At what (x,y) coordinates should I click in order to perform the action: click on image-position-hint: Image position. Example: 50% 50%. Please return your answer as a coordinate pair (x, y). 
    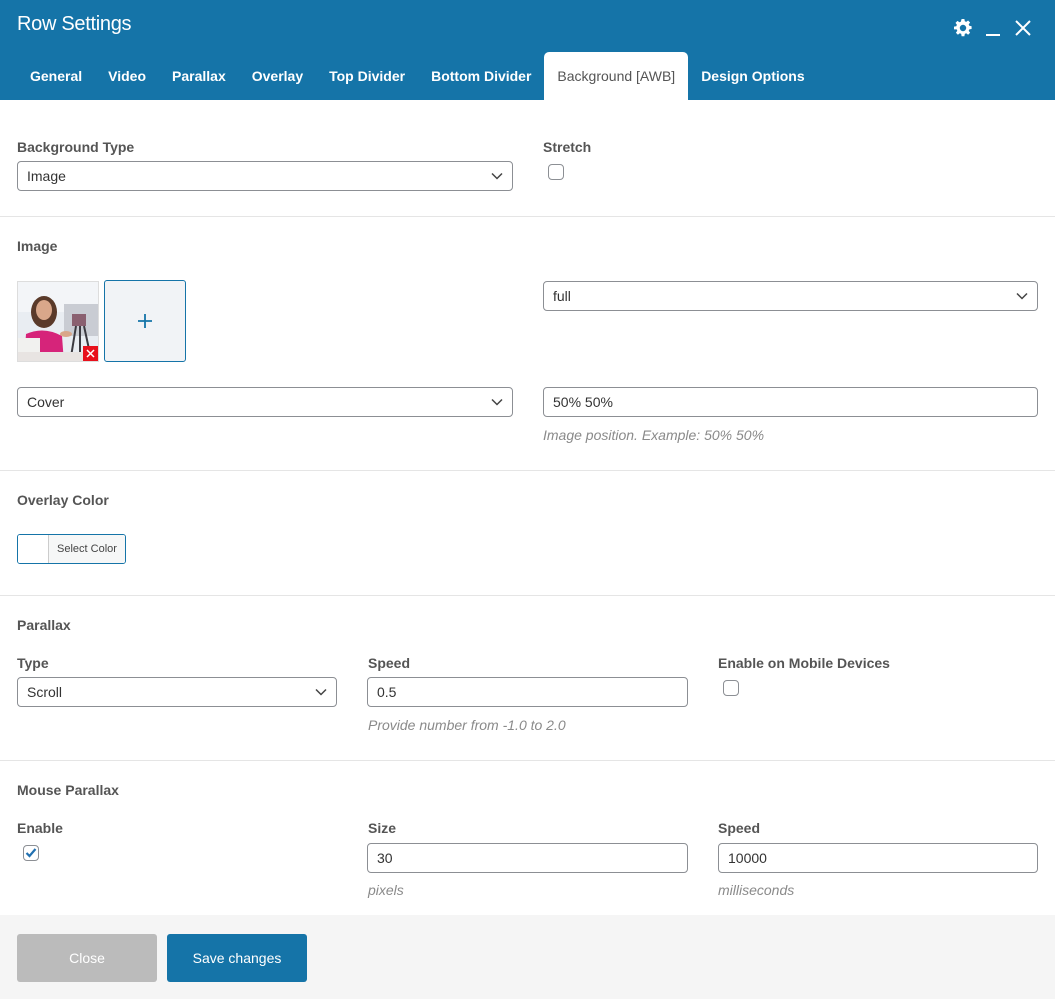
    Looking at the image, I should click on (654, 435).